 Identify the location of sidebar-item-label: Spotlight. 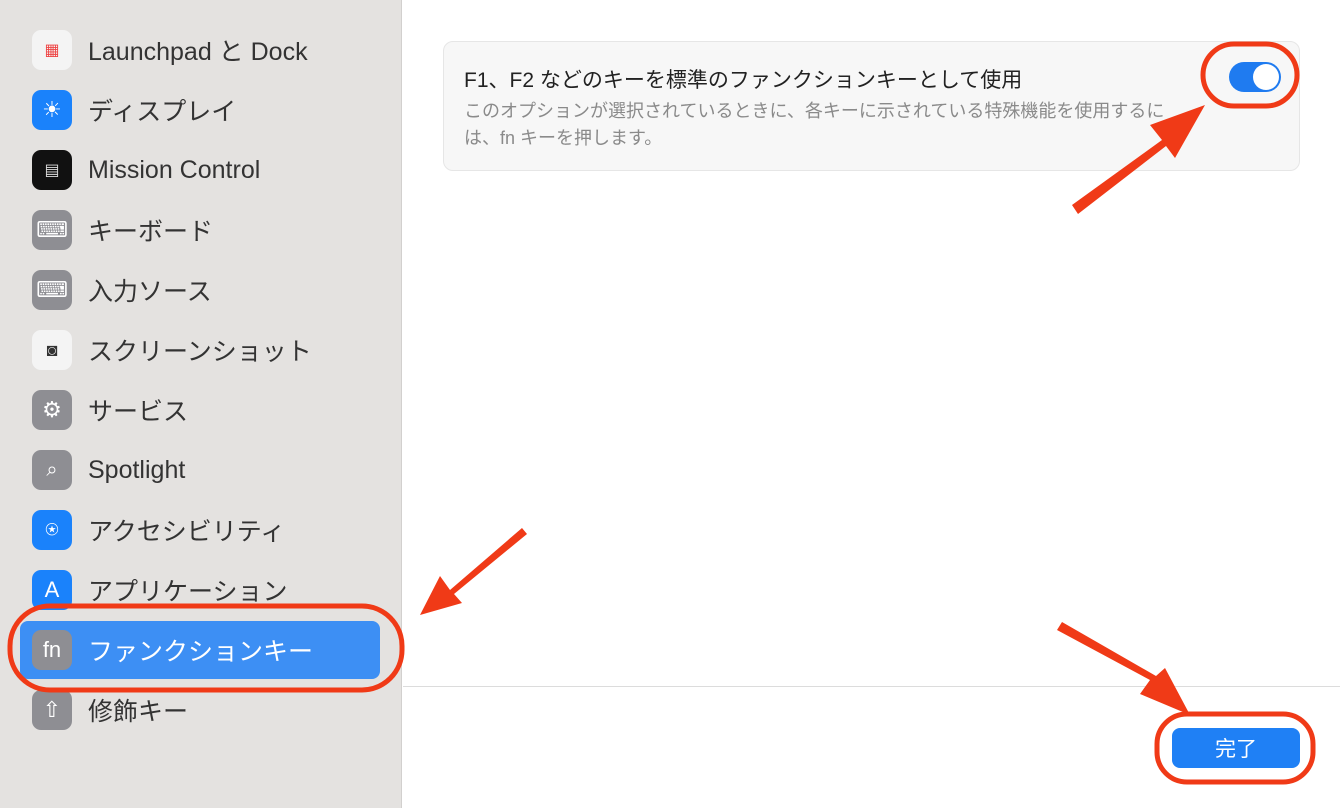
(137, 469).